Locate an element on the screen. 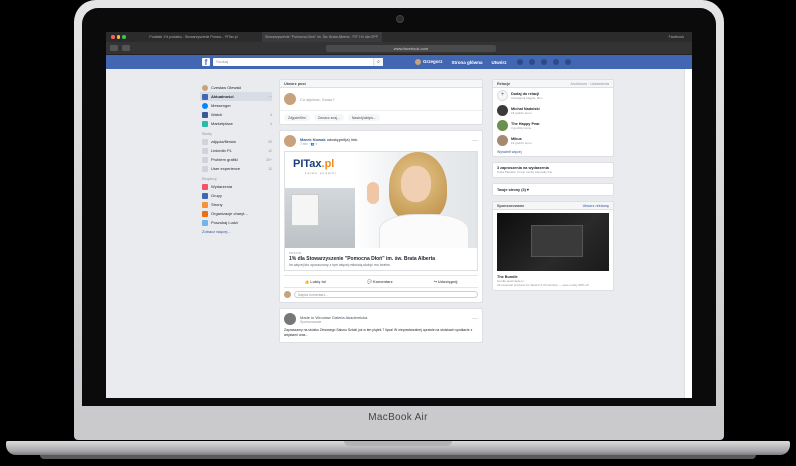  shortcut-item: User experience 12 is located at coordinates (236, 168).